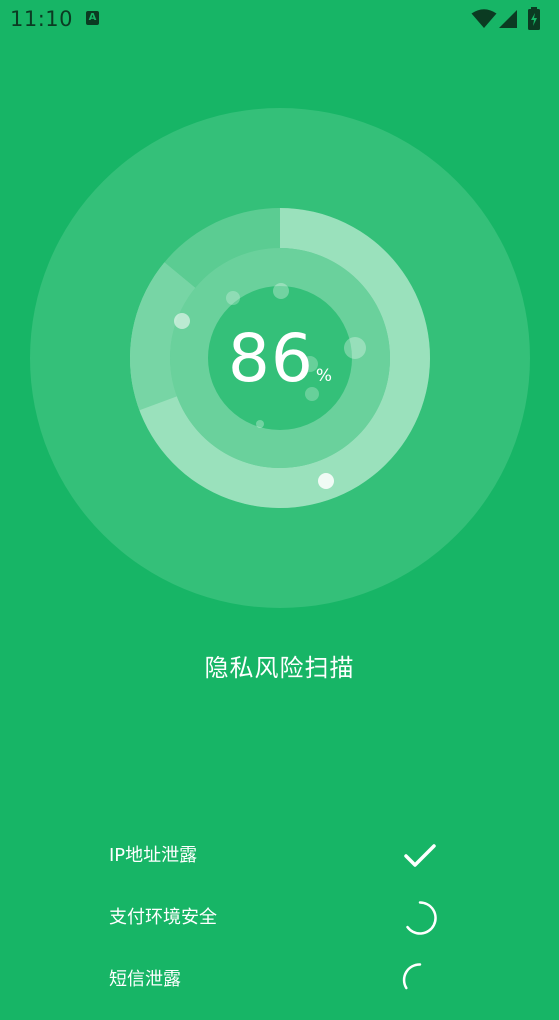 Image resolution: width=559 pixels, height=1020 pixels. What do you see at coordinates (163, 917) in the screenshot?
I see `scan-item-label: 支付环境安全` at bounding box center [163, 917].